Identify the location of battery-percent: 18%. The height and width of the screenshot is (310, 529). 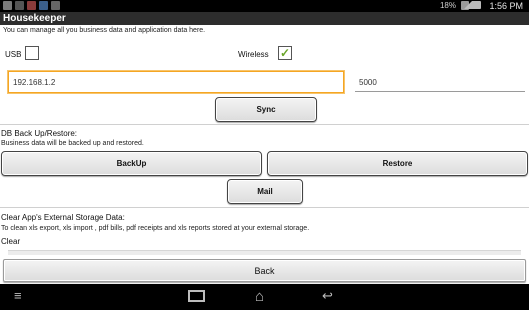
(447, 5).